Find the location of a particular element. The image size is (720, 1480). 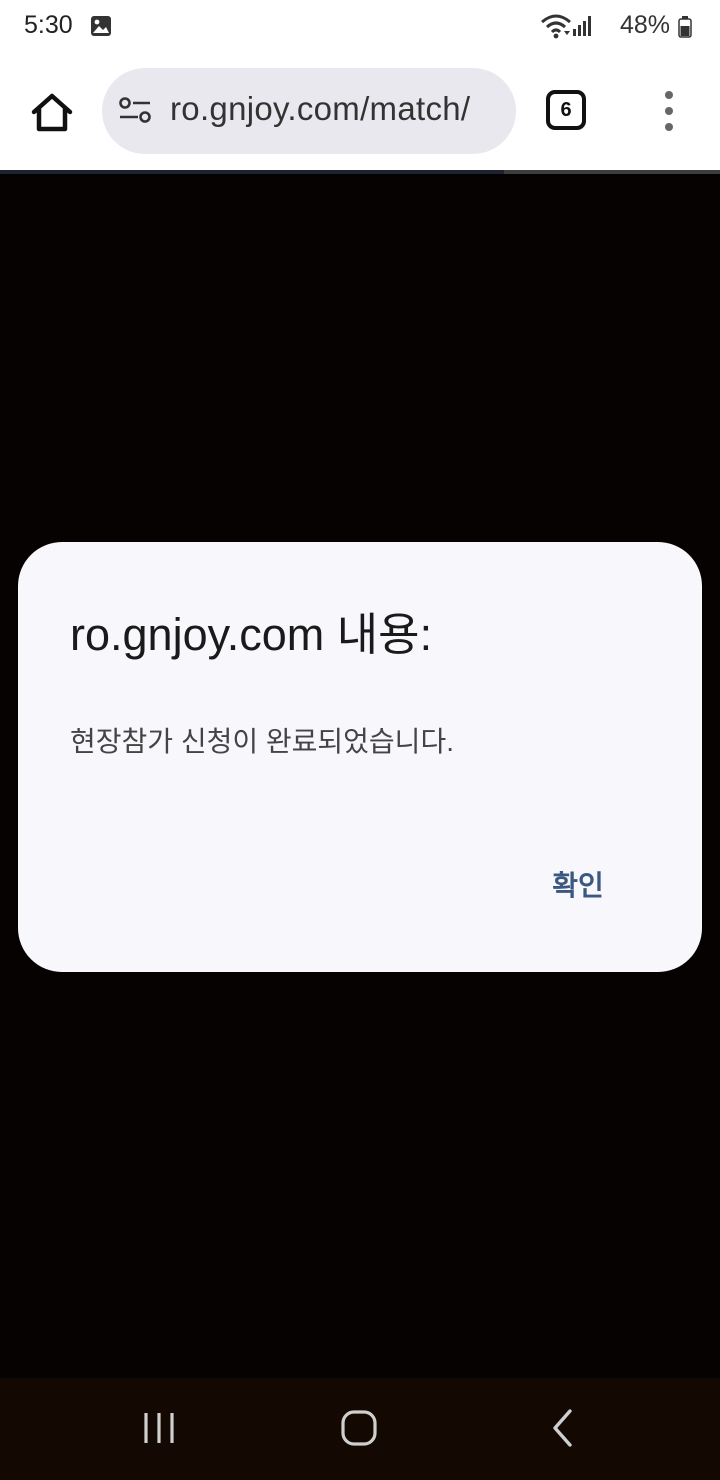

battery-percent: 48% is located at coordinates (644, 25).